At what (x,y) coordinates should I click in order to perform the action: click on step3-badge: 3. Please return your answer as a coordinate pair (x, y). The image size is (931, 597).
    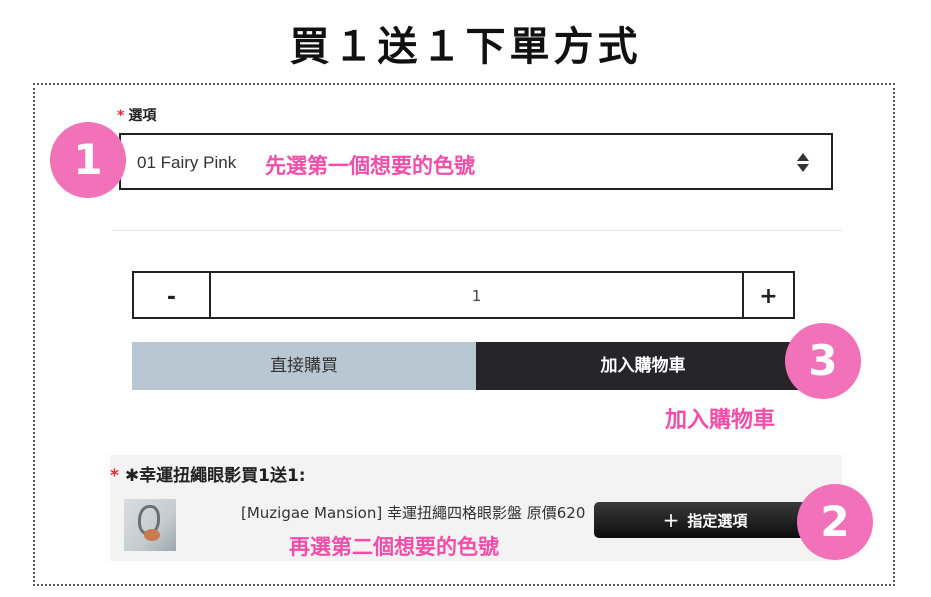
    Looking at the image, I should click on (823, 361).